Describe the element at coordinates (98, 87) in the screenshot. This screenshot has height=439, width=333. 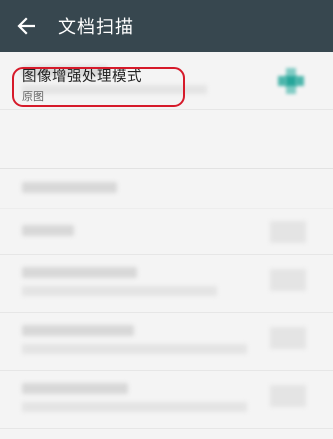
I see `highlight-annotation` at that location.